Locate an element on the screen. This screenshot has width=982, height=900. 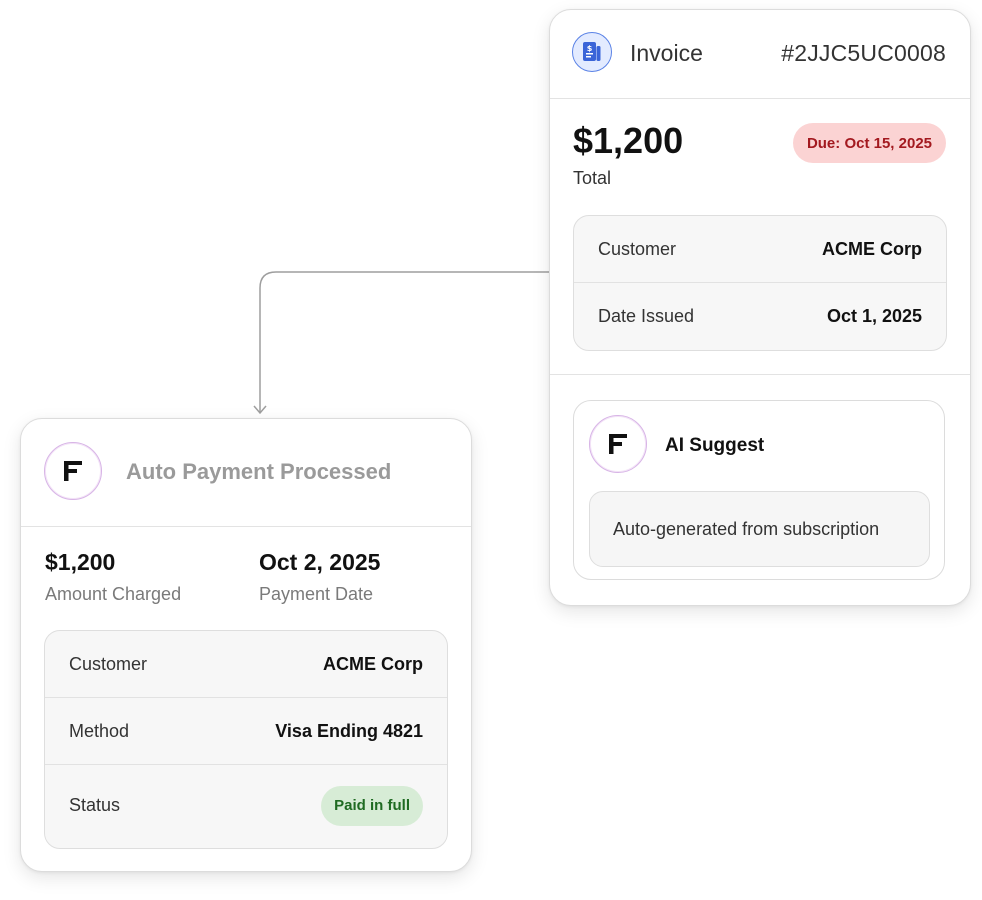
invoice-amount: $1,200 is located at coordinates (628, 140).